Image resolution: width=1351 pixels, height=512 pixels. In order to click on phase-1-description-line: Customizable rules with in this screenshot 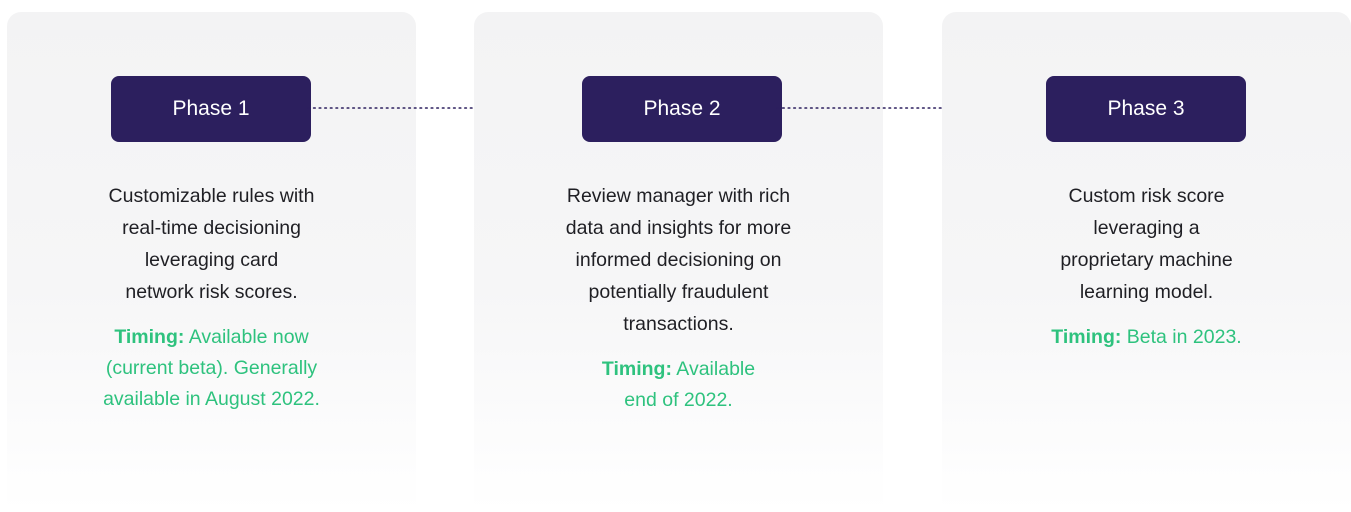, I will do `click(211, 196)`.